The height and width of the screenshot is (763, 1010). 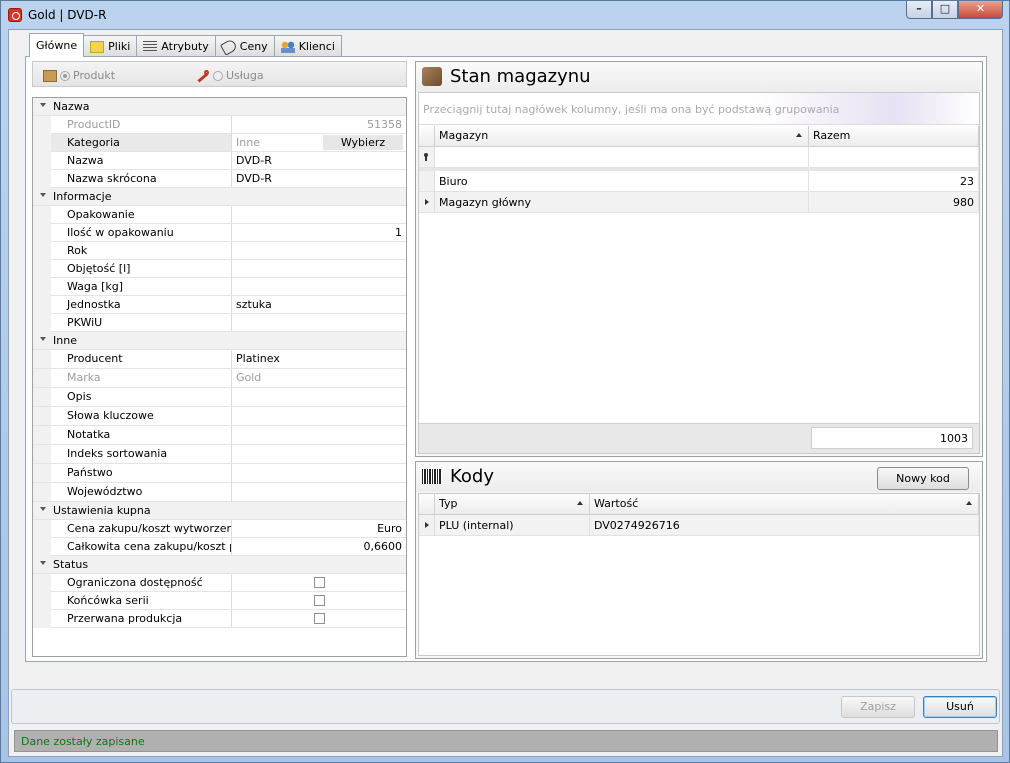 I want to click on filter-cell-magazyn, so click(x=622, y=157).